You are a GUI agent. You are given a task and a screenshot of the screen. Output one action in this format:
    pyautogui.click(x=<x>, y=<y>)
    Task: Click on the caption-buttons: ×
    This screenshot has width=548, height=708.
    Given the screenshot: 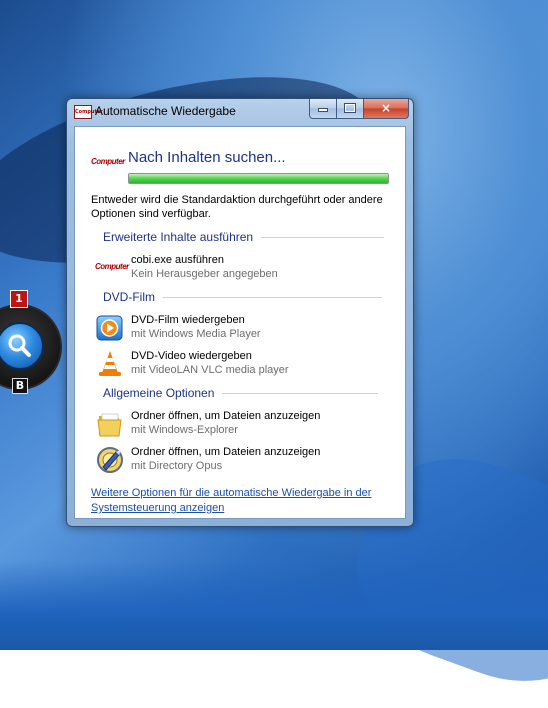 What is the action you would take?
    pyautogui.click(x=359, y=109)
    